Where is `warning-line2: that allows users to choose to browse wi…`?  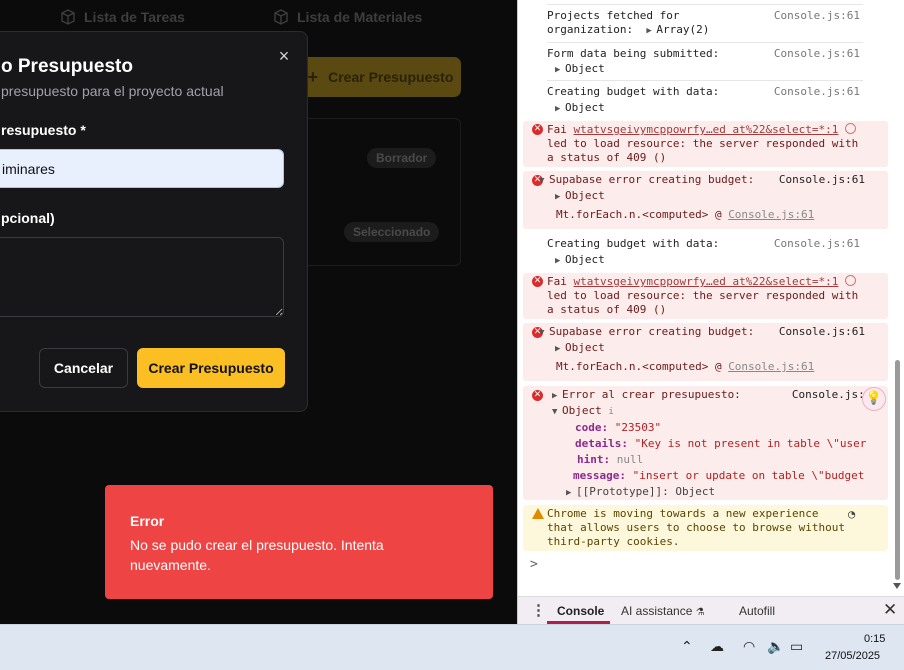
warning-line2: that allows users to choose to browse wi… is located at coordinates (696, 527).